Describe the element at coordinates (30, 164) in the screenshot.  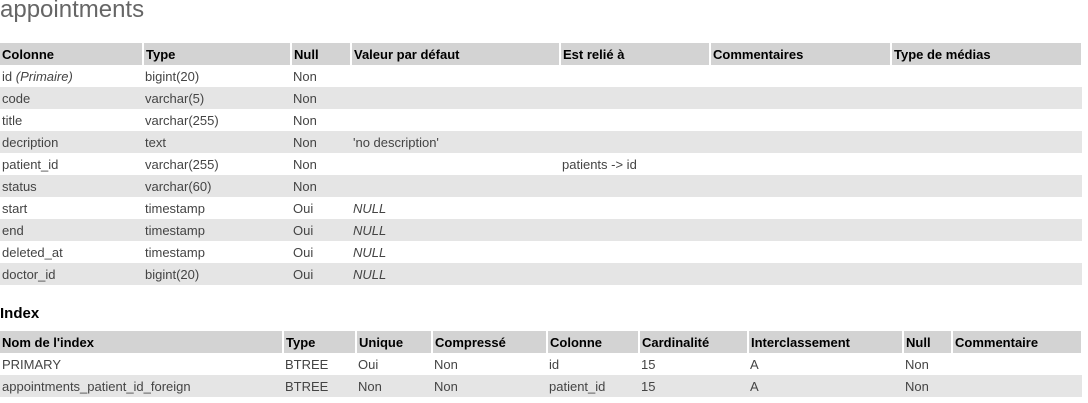
I see `column-name-text: patient_id` at that location.